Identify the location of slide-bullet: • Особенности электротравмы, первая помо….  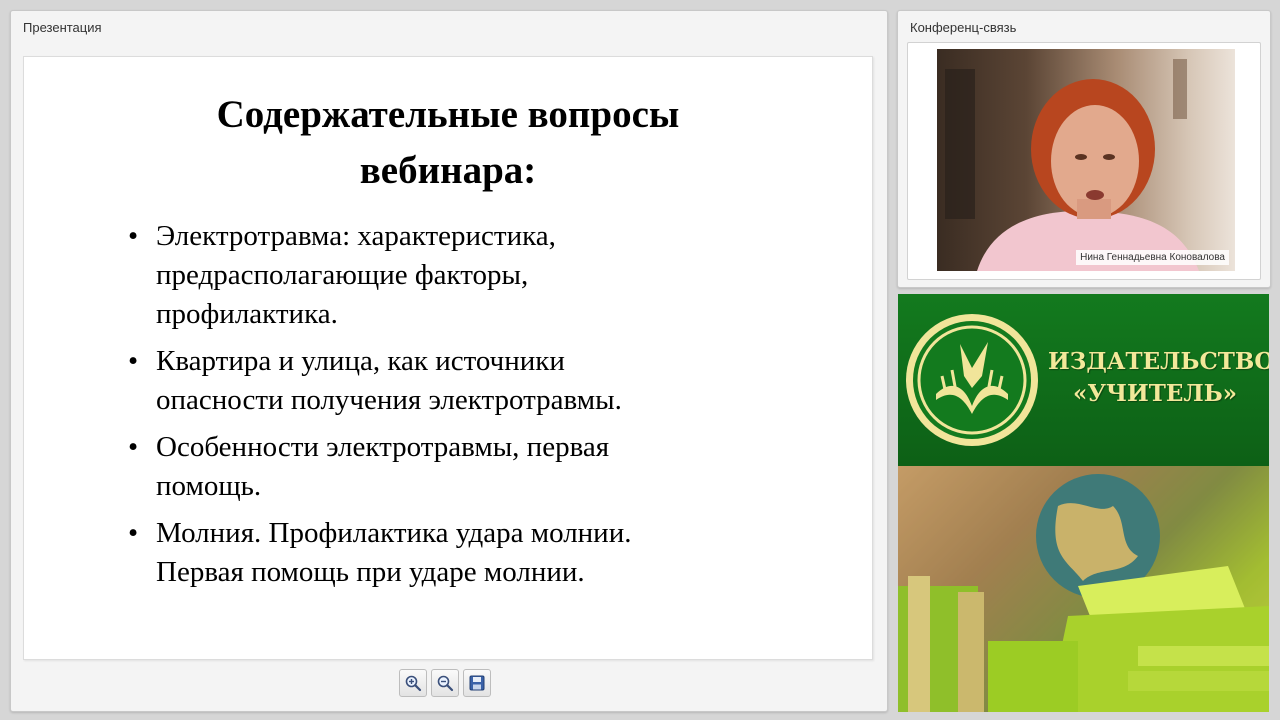
(478, 467).